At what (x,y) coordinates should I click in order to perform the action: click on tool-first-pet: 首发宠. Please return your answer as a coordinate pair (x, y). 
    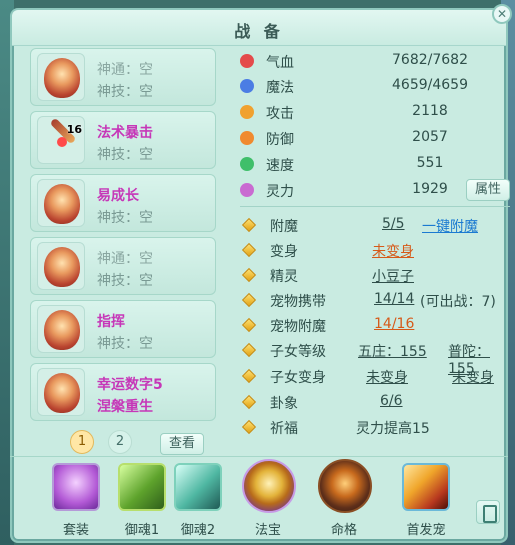
    Looking at the image, I should click on (426, 500).